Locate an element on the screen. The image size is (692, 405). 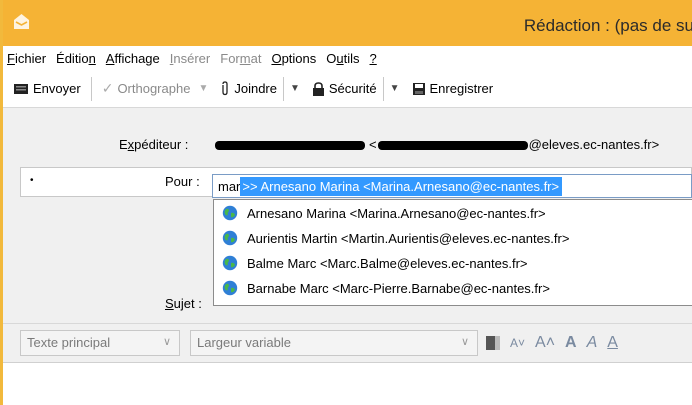
attach-button: Joindre is located at coordinates (248, 89).